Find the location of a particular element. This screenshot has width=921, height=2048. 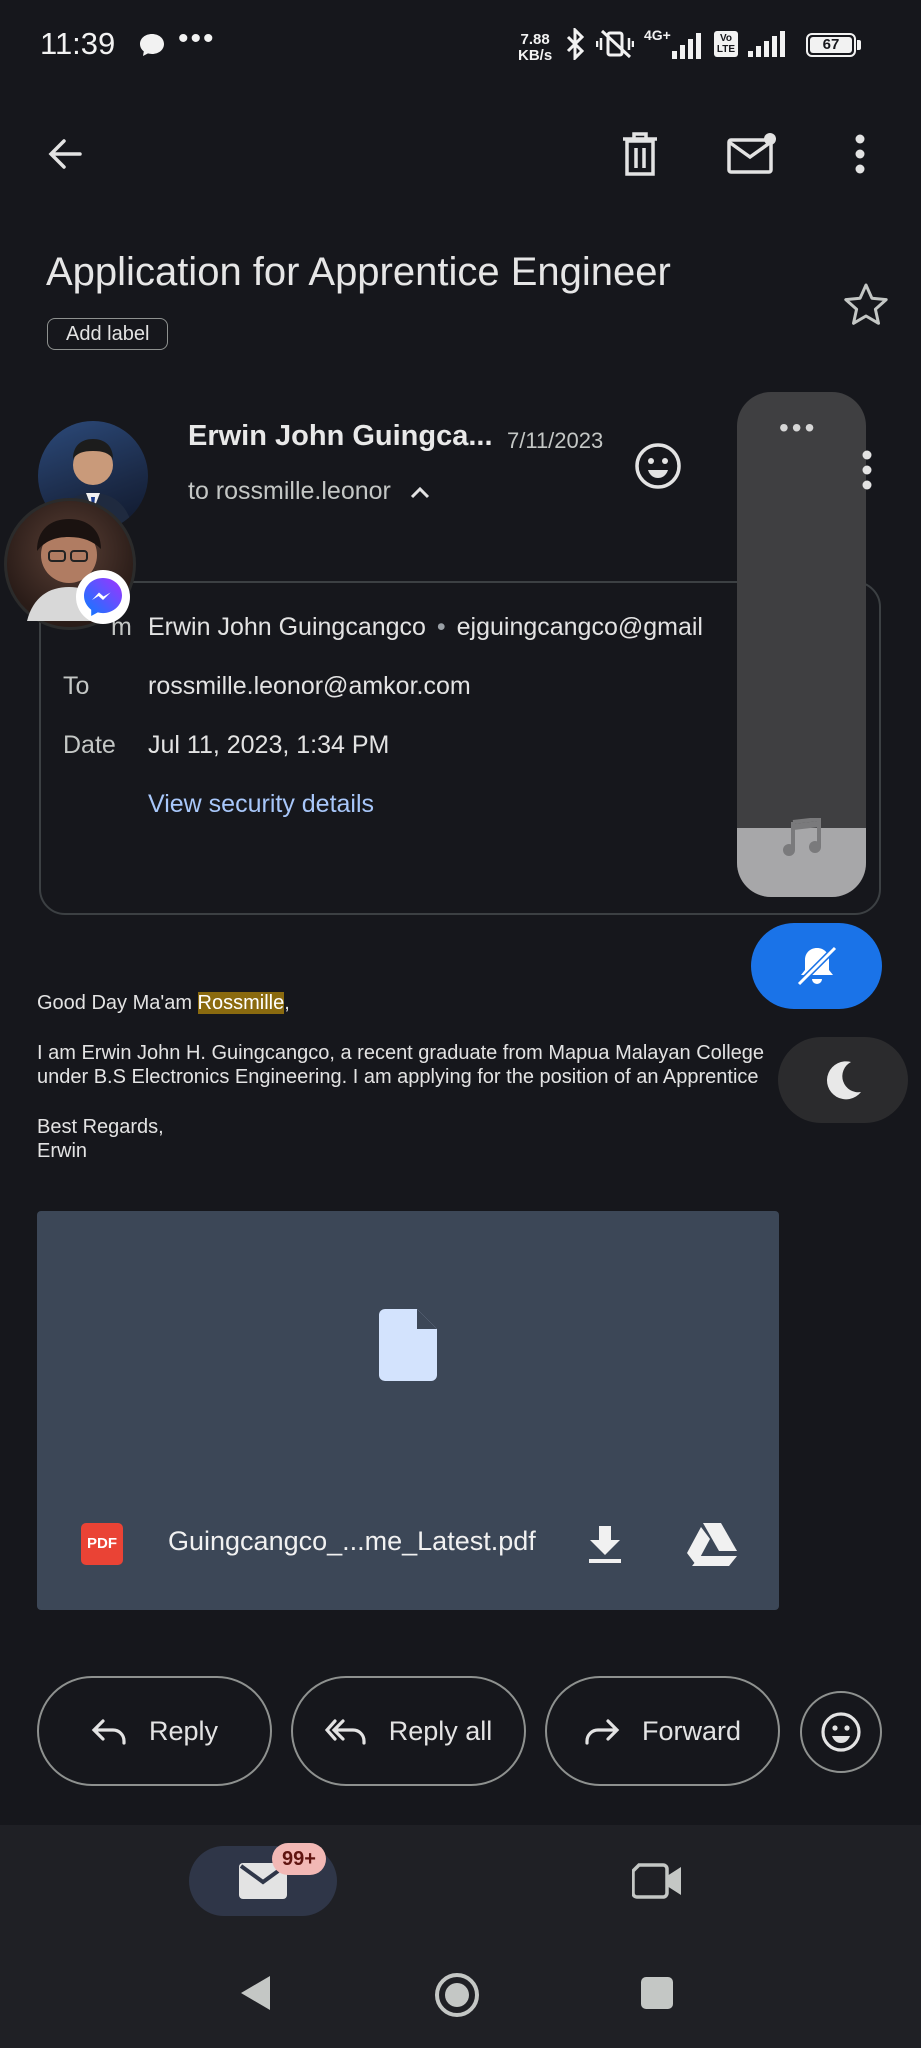

file-icon is located at coordinates (408, 1345).